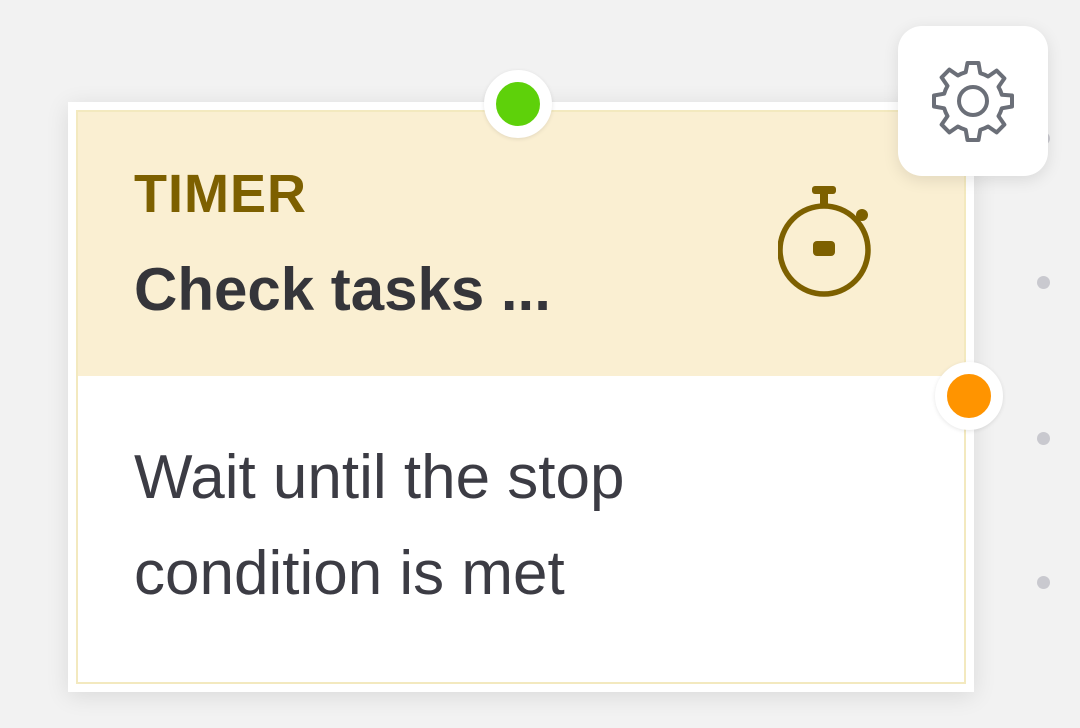 This screenshot has width=1080, height=728. What do you see at coordinates (969, 396) in the screenshot?
I see `output-handle` at bounding box center [969, 396].